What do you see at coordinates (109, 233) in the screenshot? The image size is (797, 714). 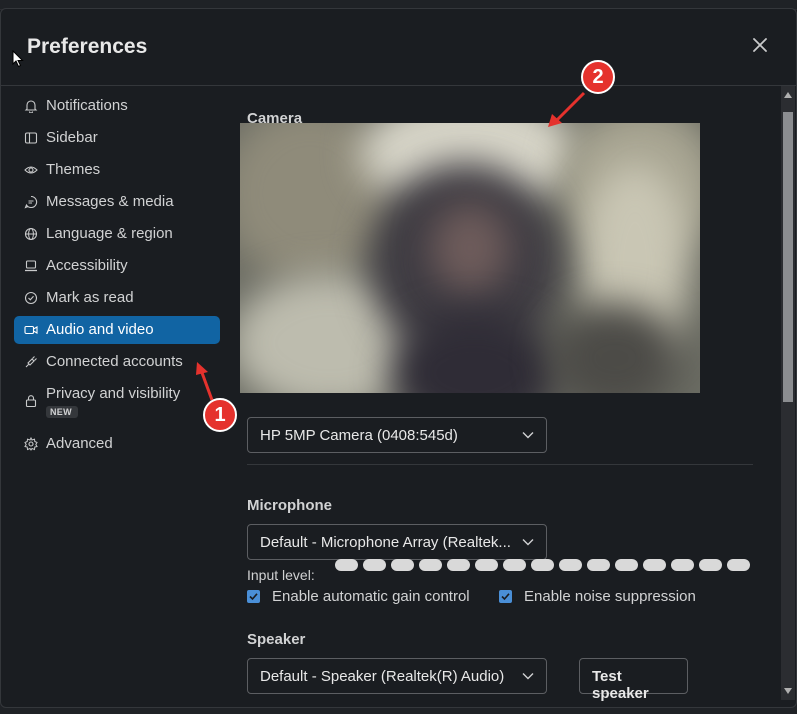 I see `sidebar-item-label: Language & region` at bounding box center [109, 233].